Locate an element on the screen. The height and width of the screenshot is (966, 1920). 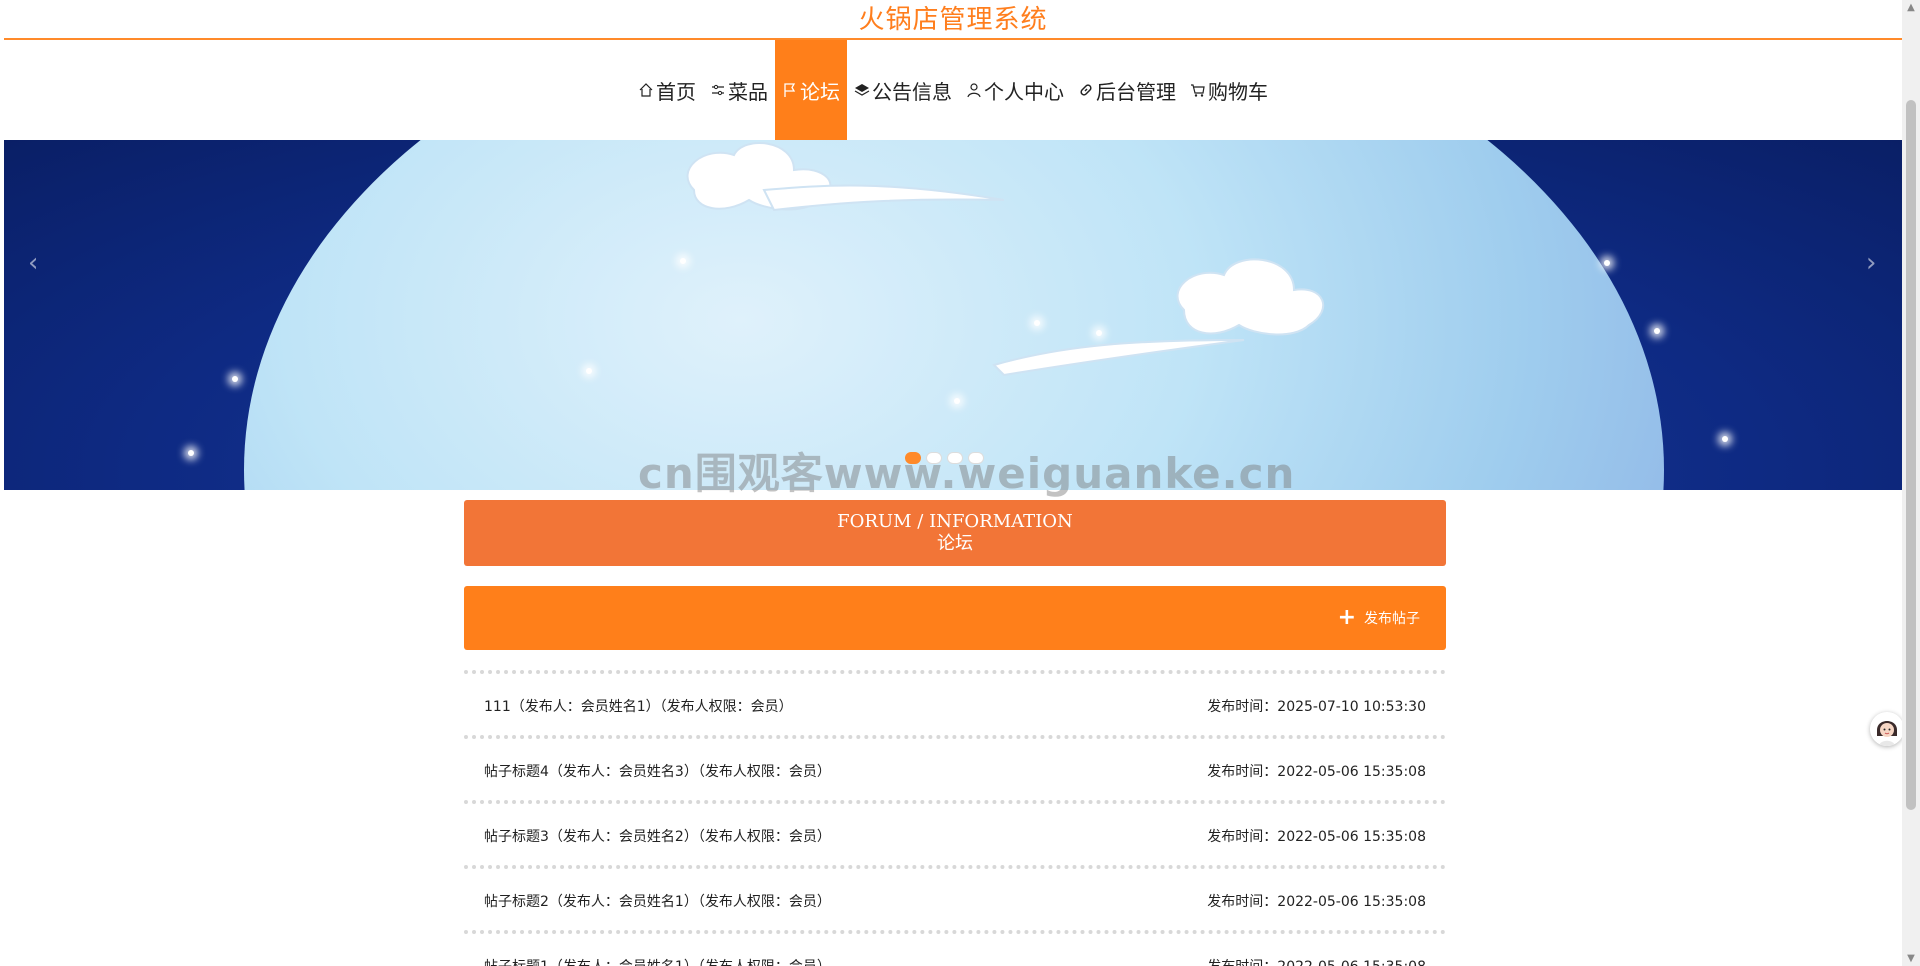
publish-post-button: + 发布帖子 is located at coordinates (1378, 617).